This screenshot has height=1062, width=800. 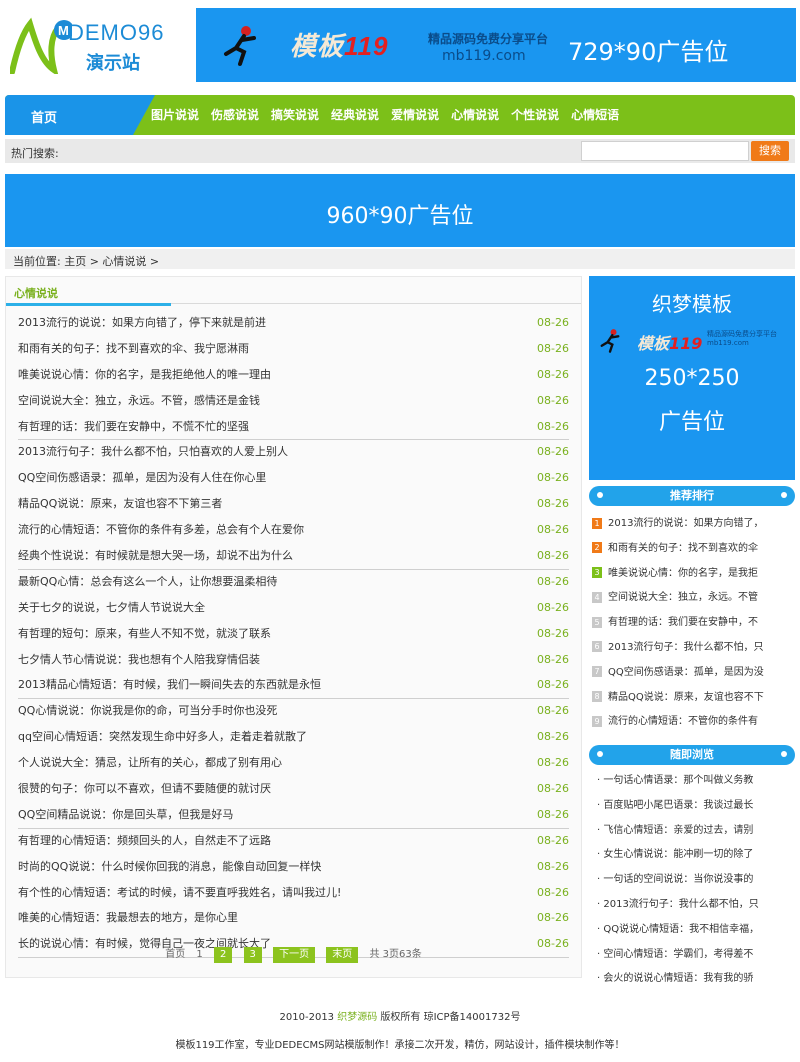 I want to click on list-item-title: 有个性的心情短语：考试的时候，请不要直呼我姓名，请叫我过儿!, so click(x=179, y=893).